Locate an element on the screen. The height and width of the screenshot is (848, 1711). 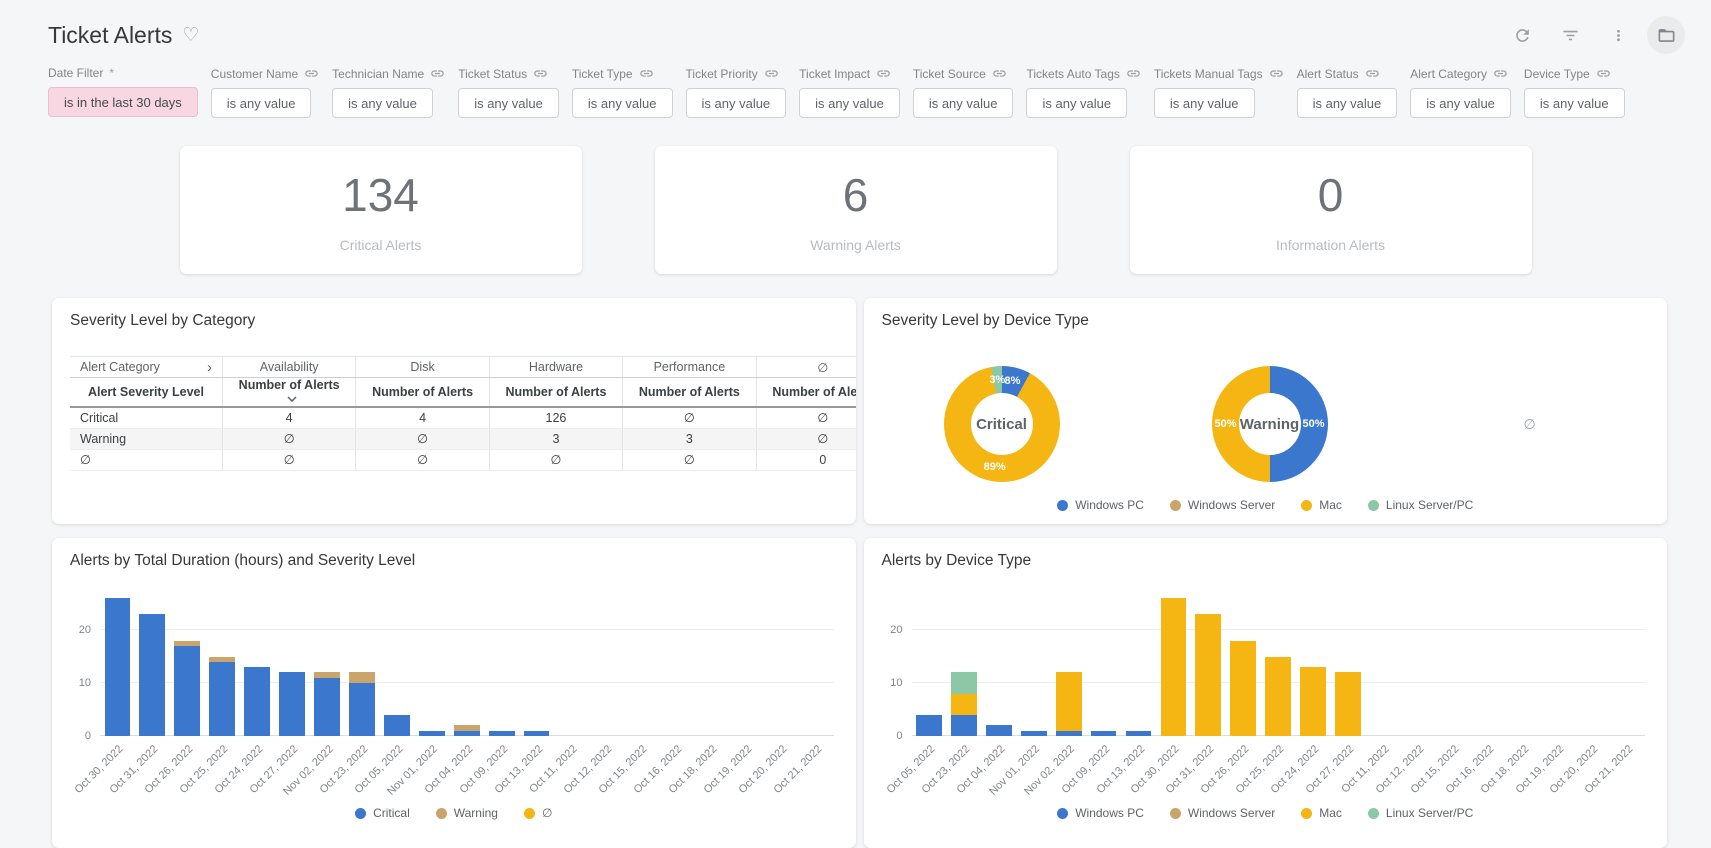
filter-value-button: is in the last 30 days is located at coordinates (123, 102).